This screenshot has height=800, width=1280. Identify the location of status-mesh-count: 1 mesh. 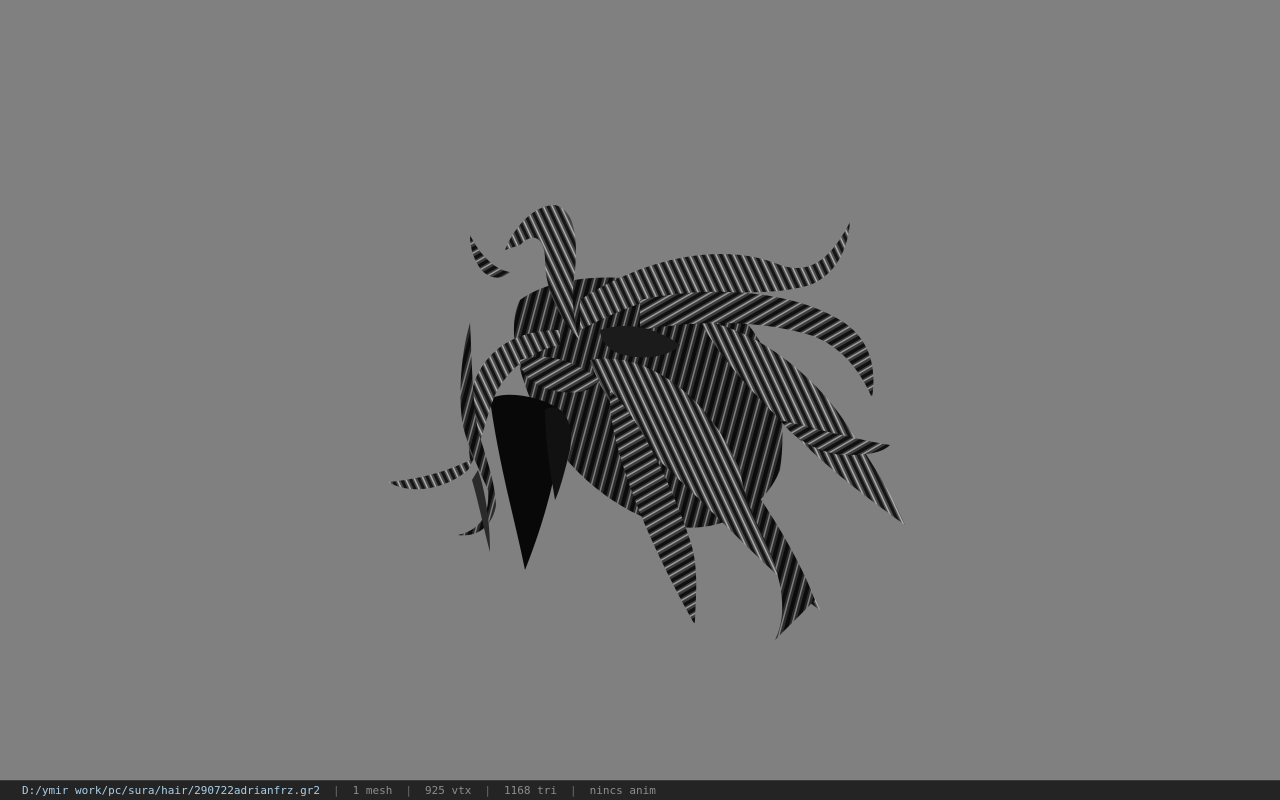
(372, 790).